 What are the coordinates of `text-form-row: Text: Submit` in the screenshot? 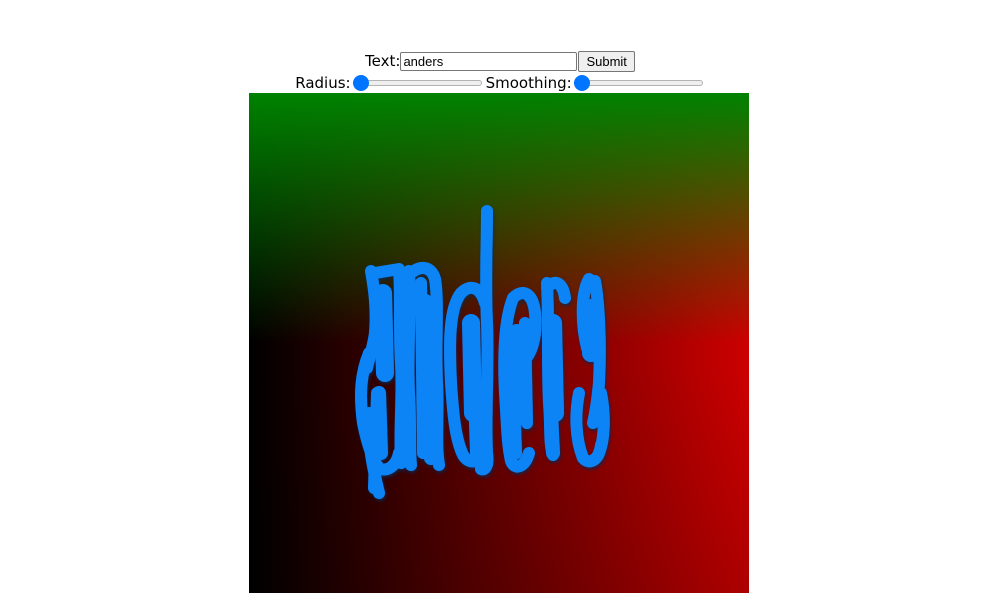 It's located at (500, 61).